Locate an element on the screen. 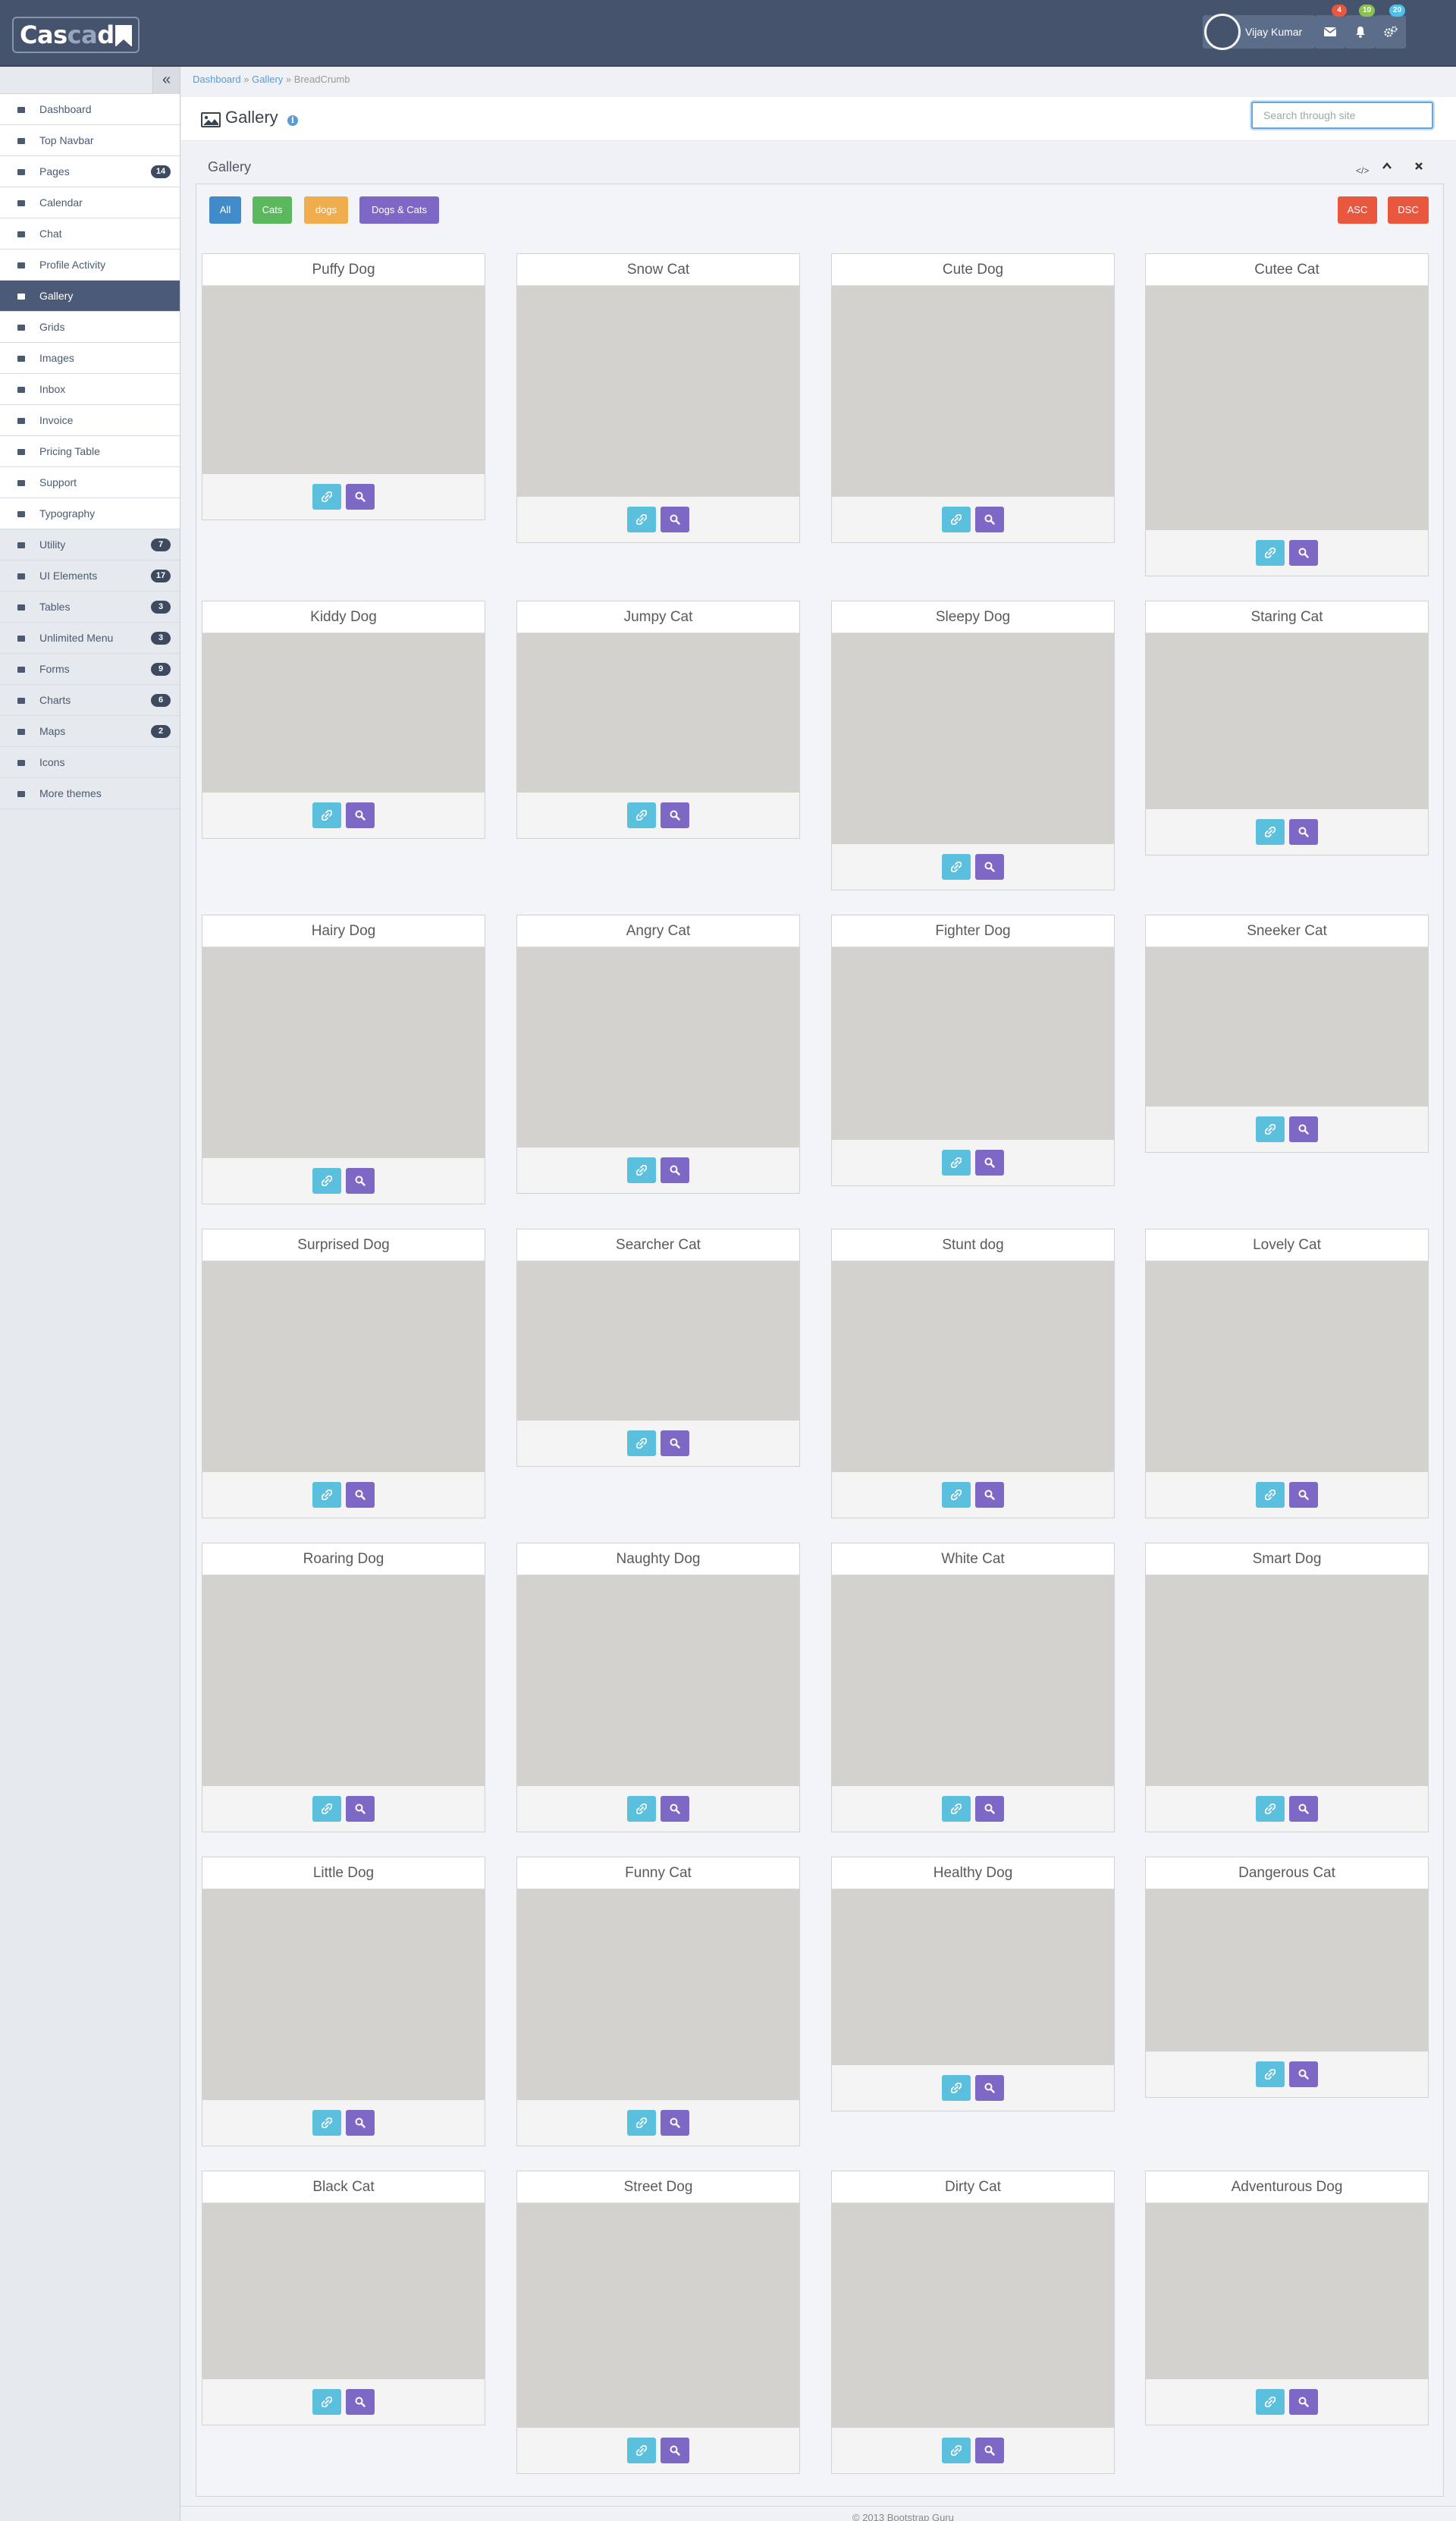 Image resolution: width=1456 pixels, height=2521 pixels. sort-desc-button: DSC is located at coordinates (1408, 210).